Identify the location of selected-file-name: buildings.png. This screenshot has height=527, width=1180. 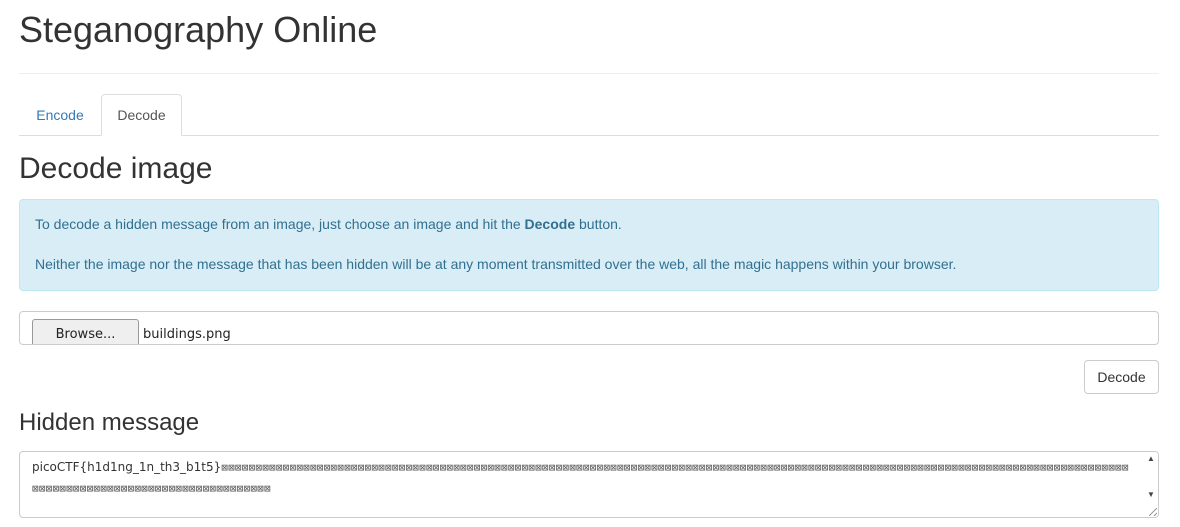
(187, 334).